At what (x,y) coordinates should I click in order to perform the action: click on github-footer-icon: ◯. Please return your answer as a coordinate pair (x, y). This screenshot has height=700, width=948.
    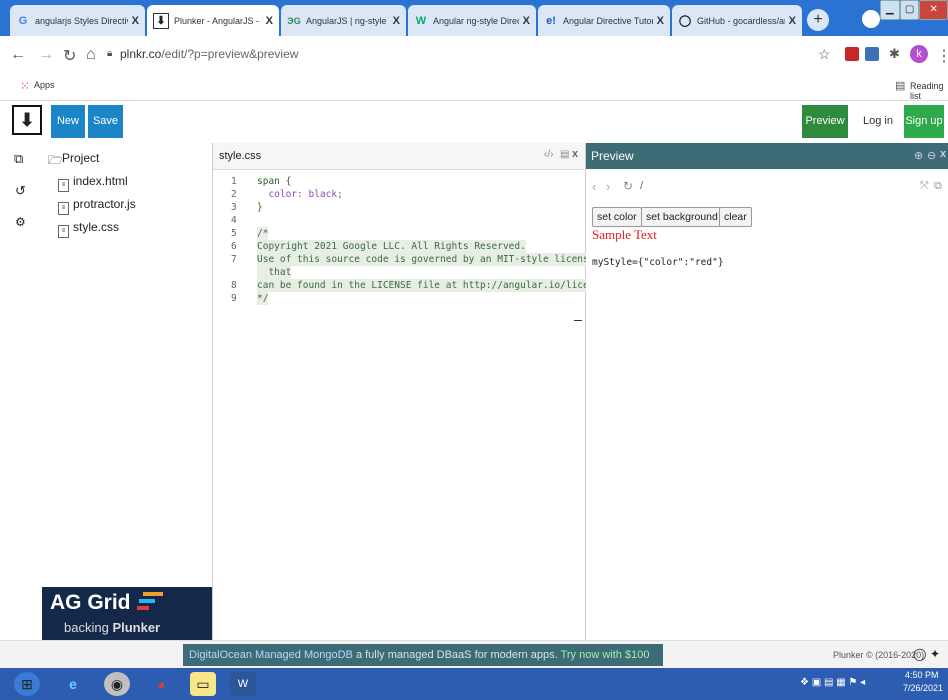
    Looking at the image, I should click on (919, 654).